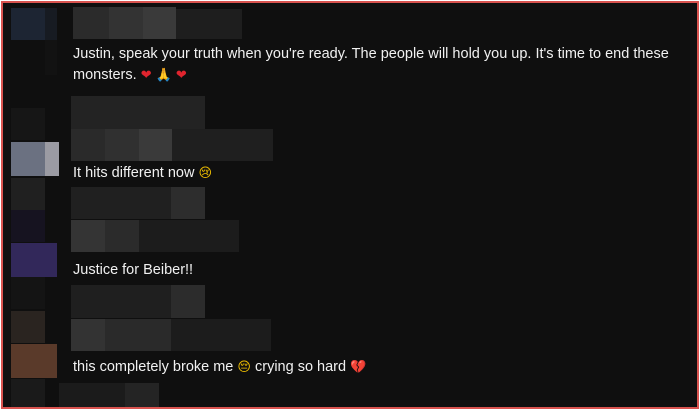  What do you see at coordinates (244, 367) in the screenshot?
I see `pensive-face-icon: 😔` at bounding box center [244, 367].